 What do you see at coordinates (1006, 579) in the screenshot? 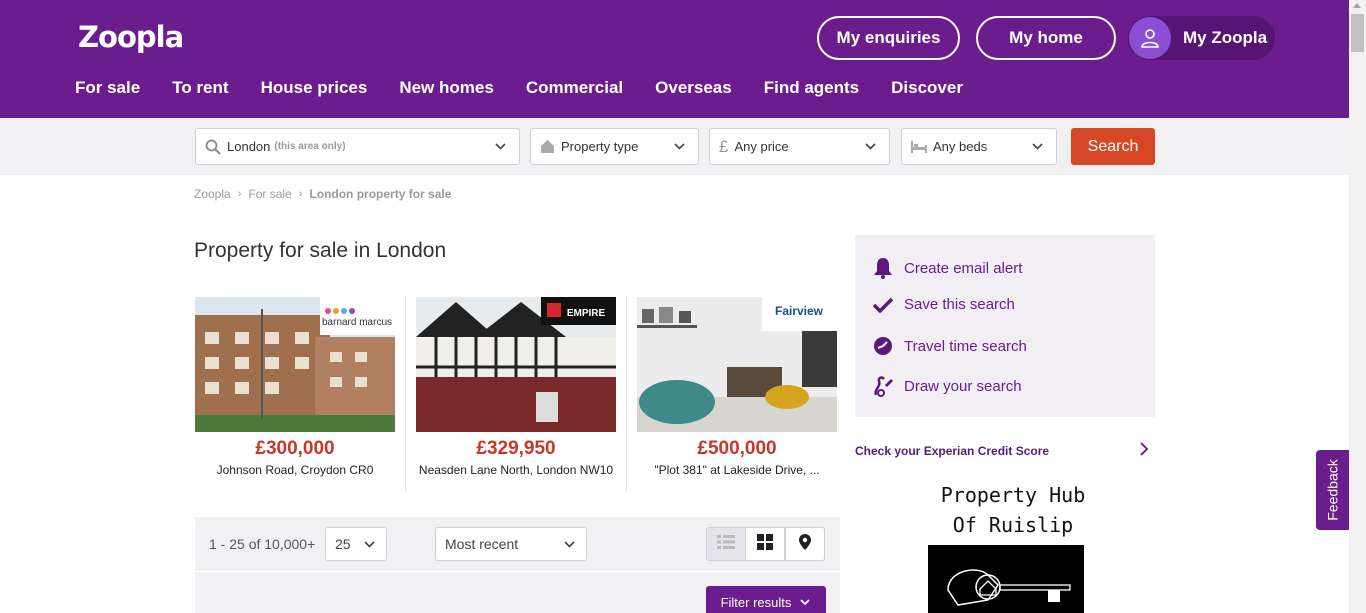
I see `ad-image` at bounding box center [1006, 579].